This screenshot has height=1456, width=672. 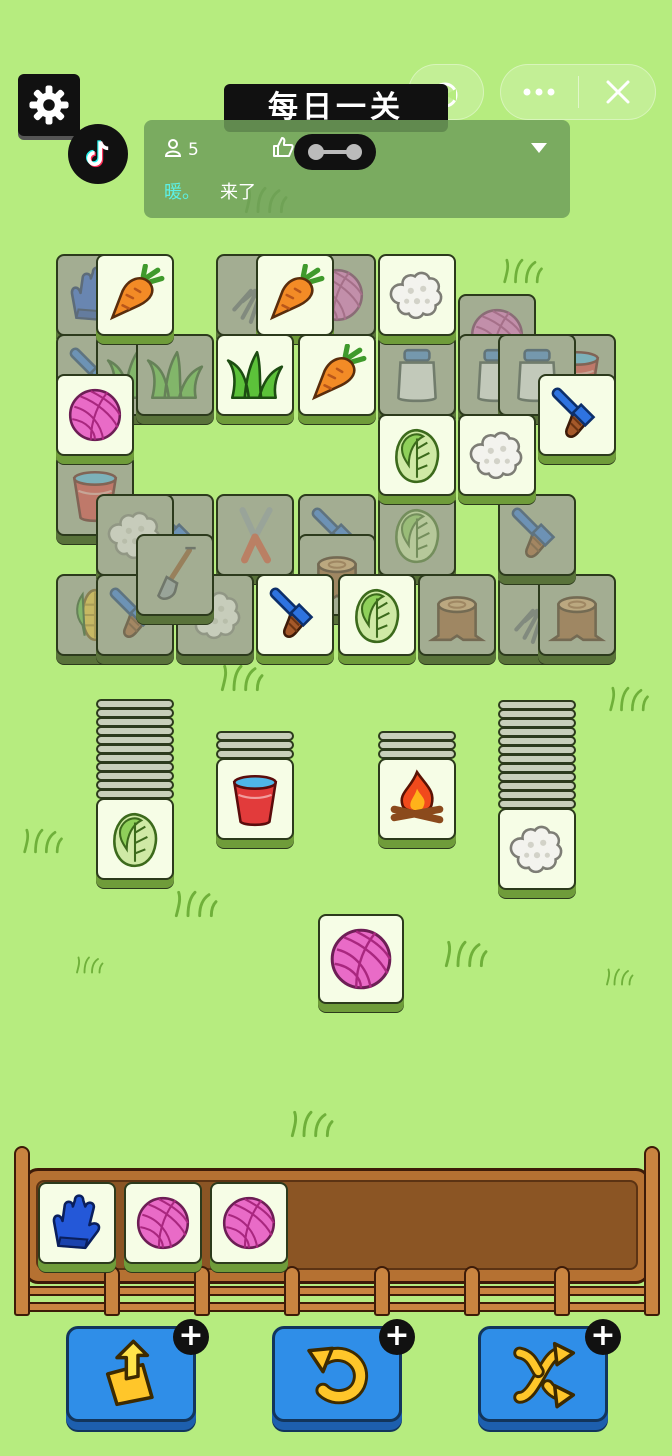 What do you see at coordinates (129, 1373) in the screenshot?
I see `move-out-icon` at bounding box center [129, 1373].